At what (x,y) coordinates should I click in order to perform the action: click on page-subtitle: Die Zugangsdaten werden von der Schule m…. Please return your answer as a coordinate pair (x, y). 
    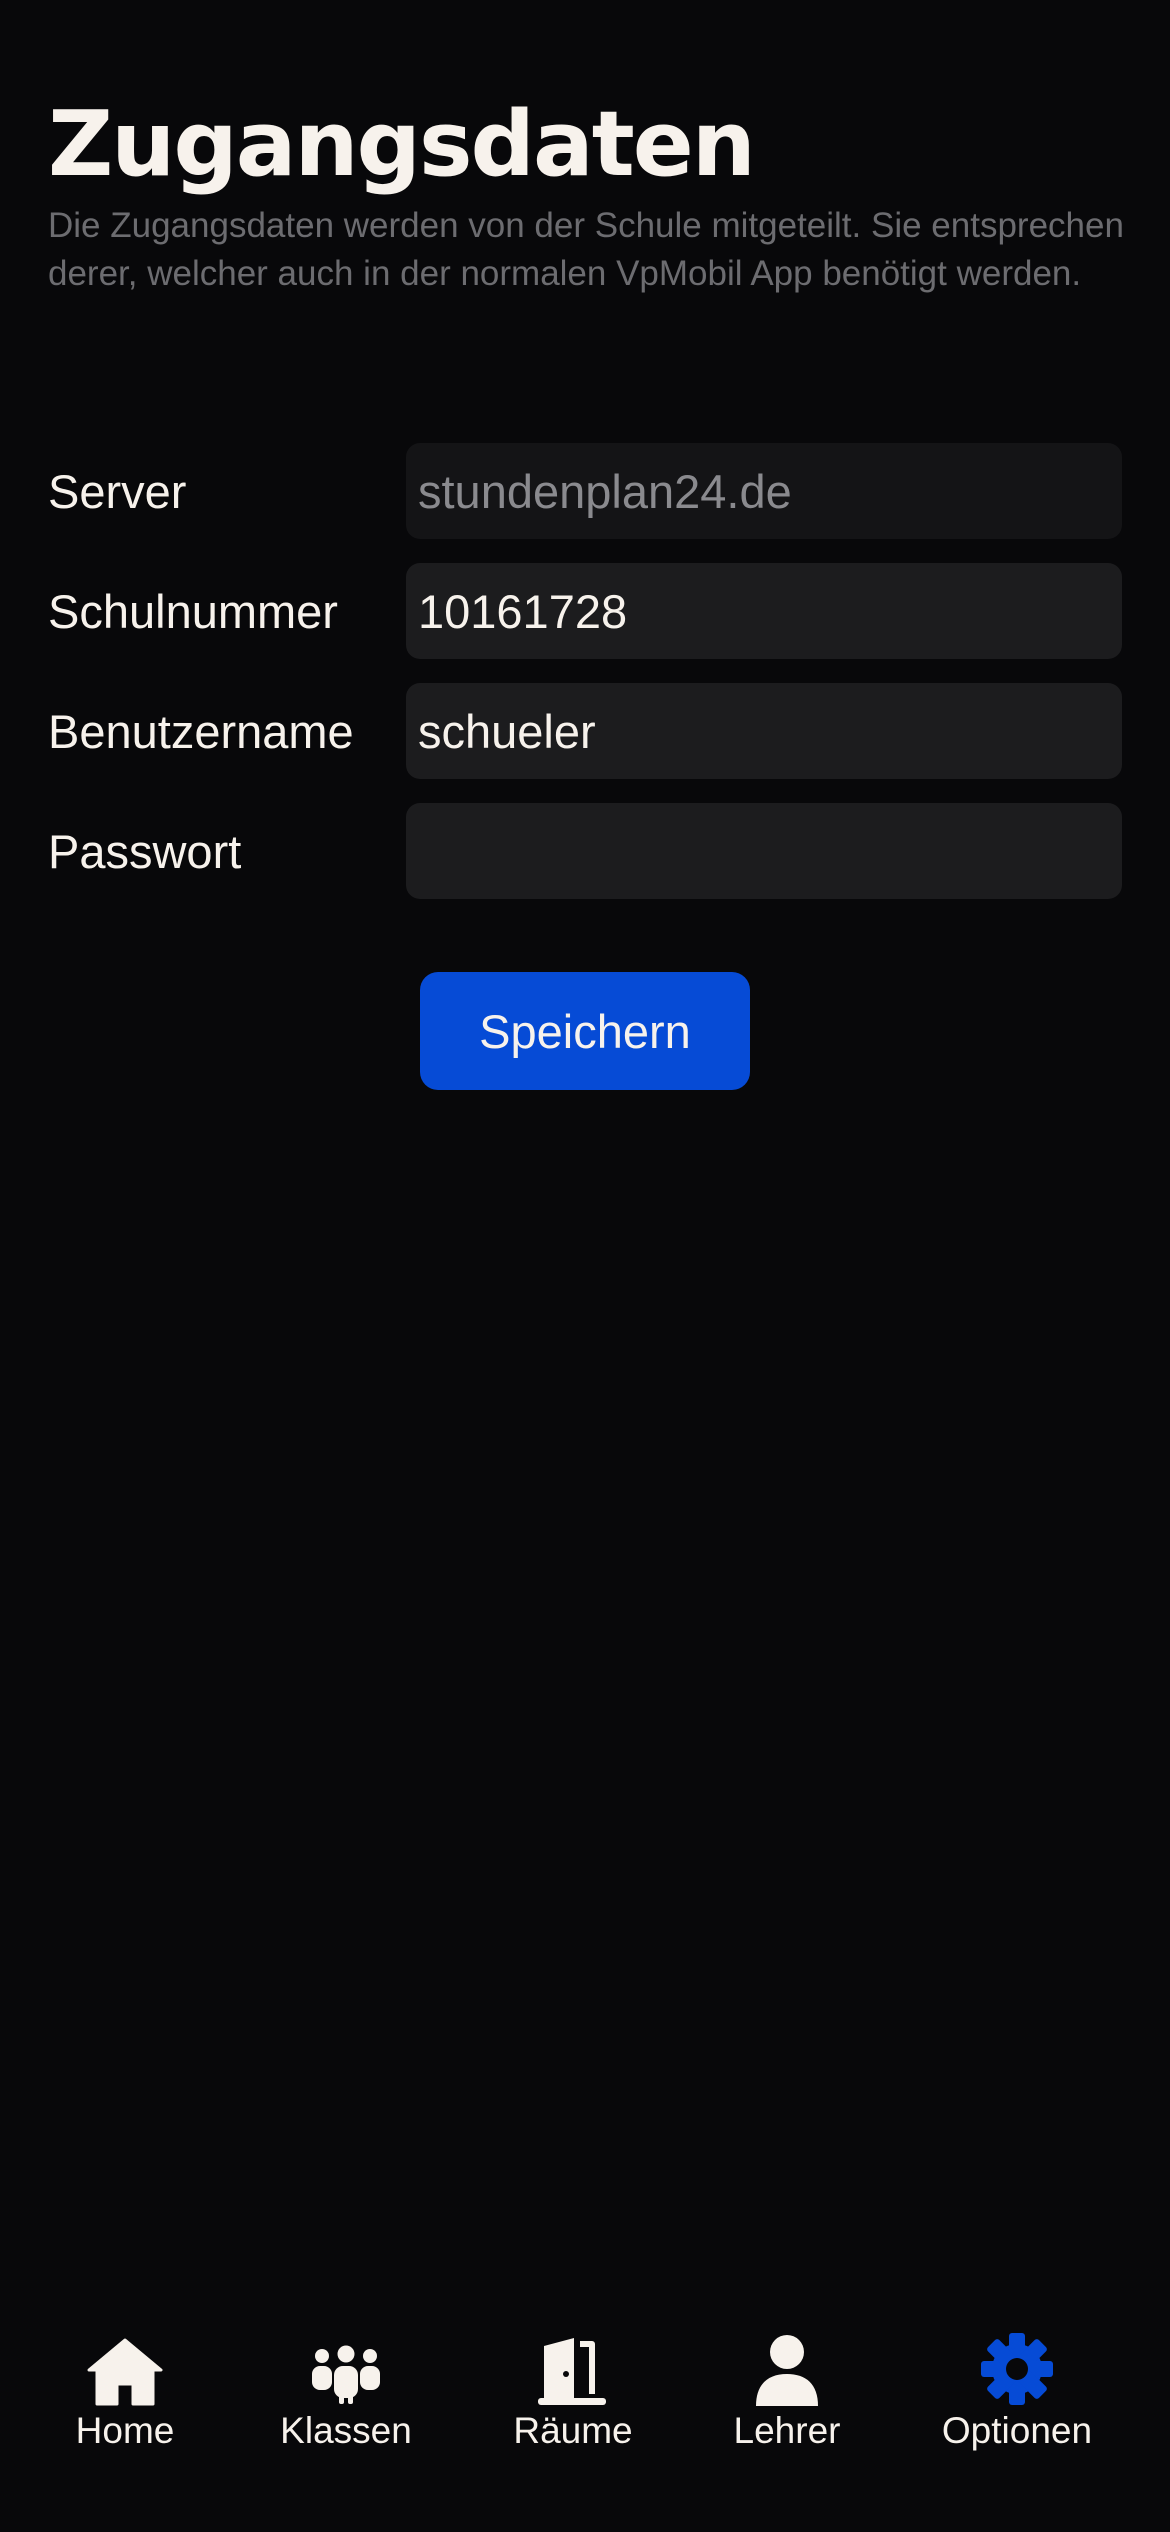
    Looking at the image, I should click on (586, 249).